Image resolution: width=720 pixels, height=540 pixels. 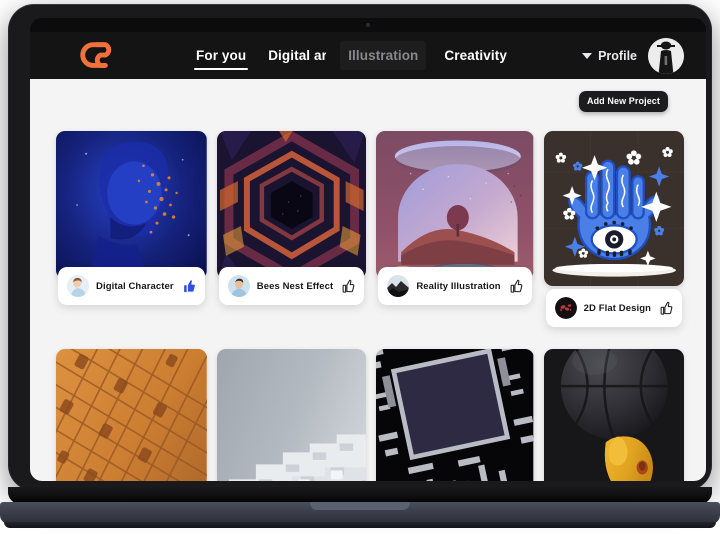 What do you see at coordinates (475, 55) in the screenshot?
I see `nav-link-creativity: Creativity` at bounding box center [475, 55].